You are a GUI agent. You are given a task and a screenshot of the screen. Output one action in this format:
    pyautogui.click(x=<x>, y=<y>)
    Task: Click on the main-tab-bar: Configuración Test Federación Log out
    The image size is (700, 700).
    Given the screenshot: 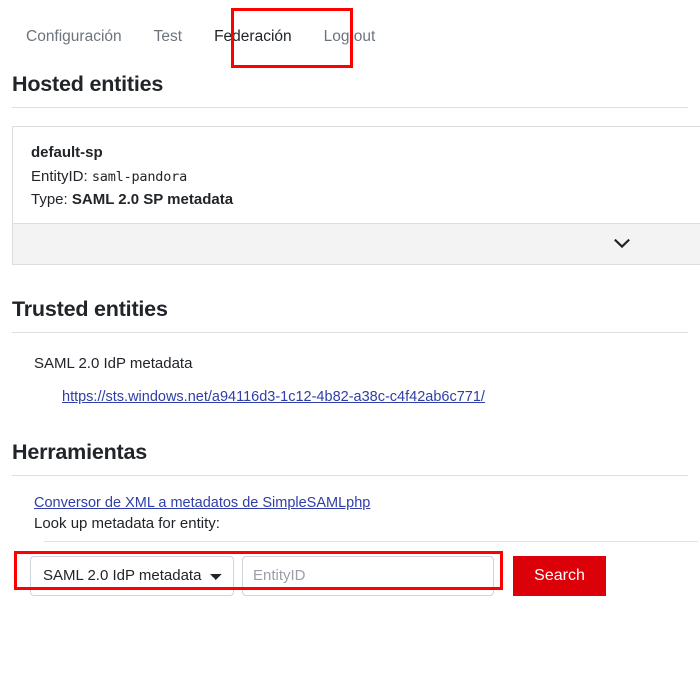 What is the action you would take?
    pyautogui.click(x=350, y=28)
    